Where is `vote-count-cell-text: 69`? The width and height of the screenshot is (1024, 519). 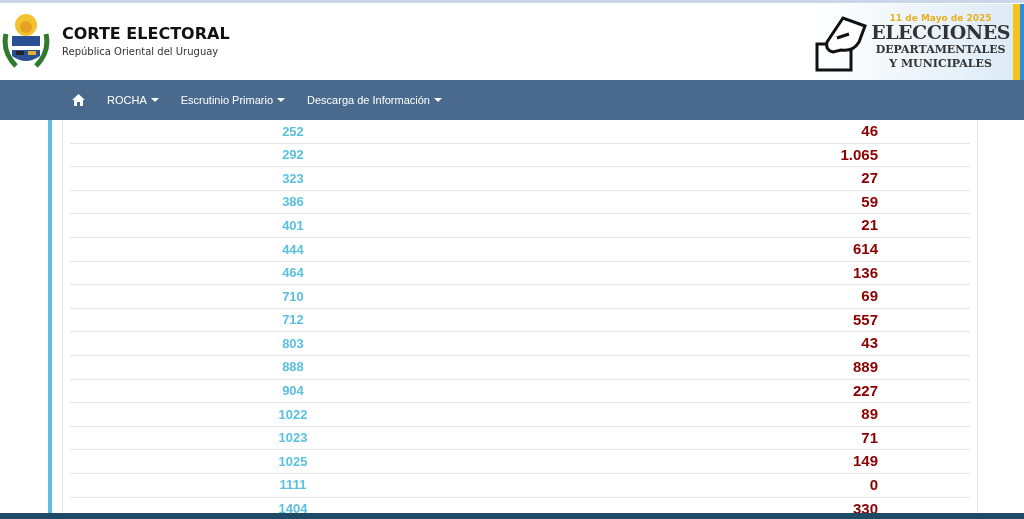 vote-count-cell-text: 69 is located at coordinates (869, 296).